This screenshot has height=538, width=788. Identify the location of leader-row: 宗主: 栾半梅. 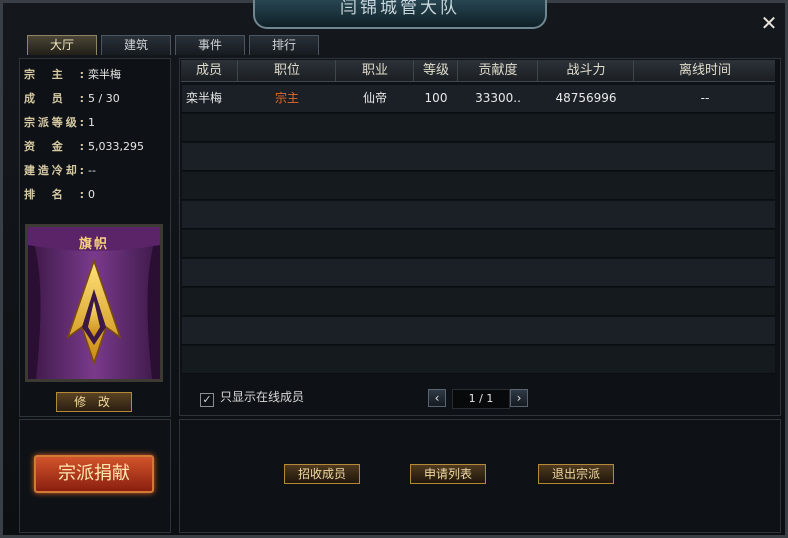
(72, 75).